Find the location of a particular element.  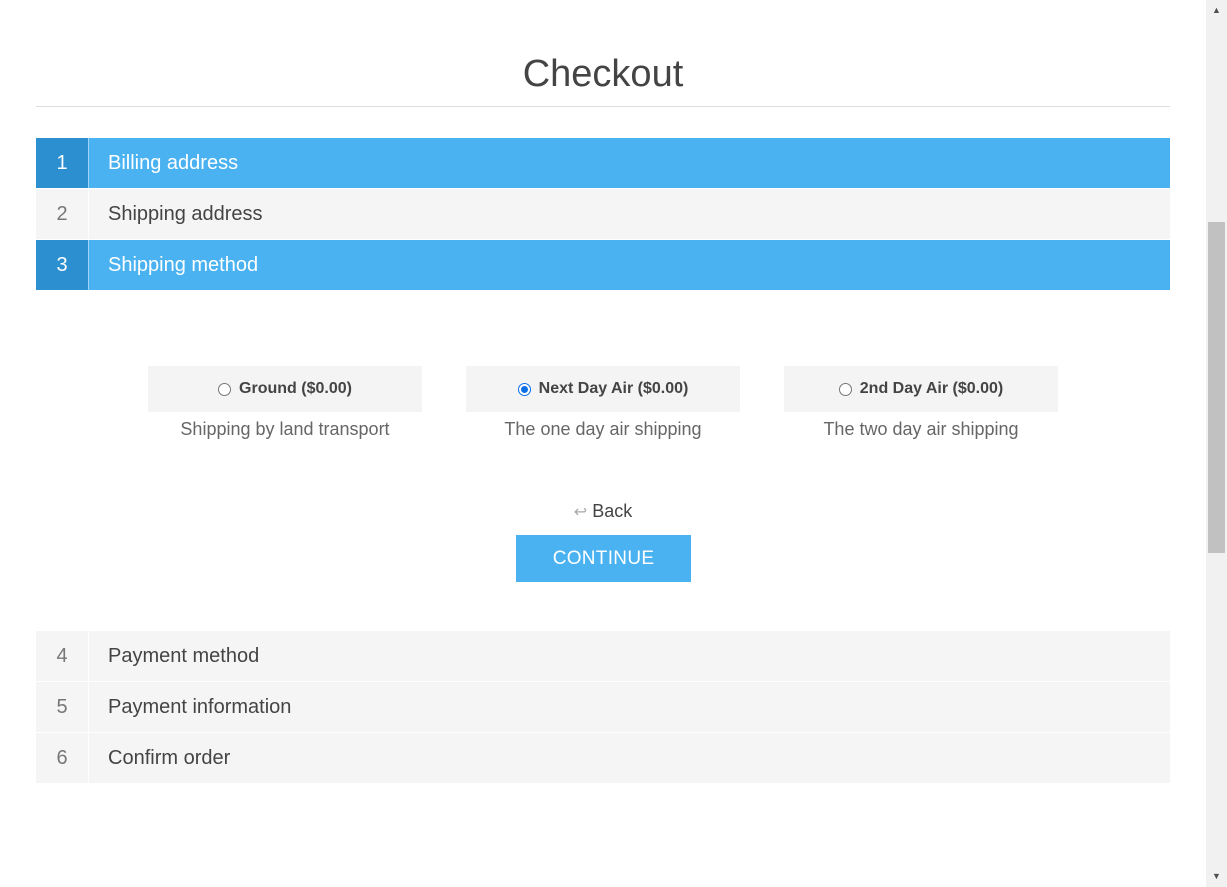

shipping-option-label: Next Day Air ($0.00) is located at coordinates (613, 388).